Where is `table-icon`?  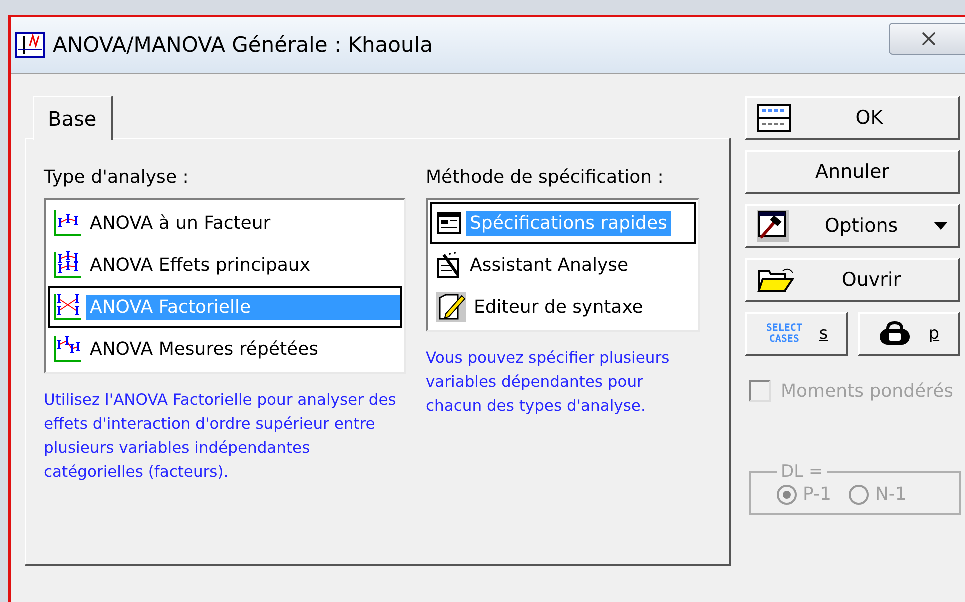
table-icon is located at coordinates (774, 118).